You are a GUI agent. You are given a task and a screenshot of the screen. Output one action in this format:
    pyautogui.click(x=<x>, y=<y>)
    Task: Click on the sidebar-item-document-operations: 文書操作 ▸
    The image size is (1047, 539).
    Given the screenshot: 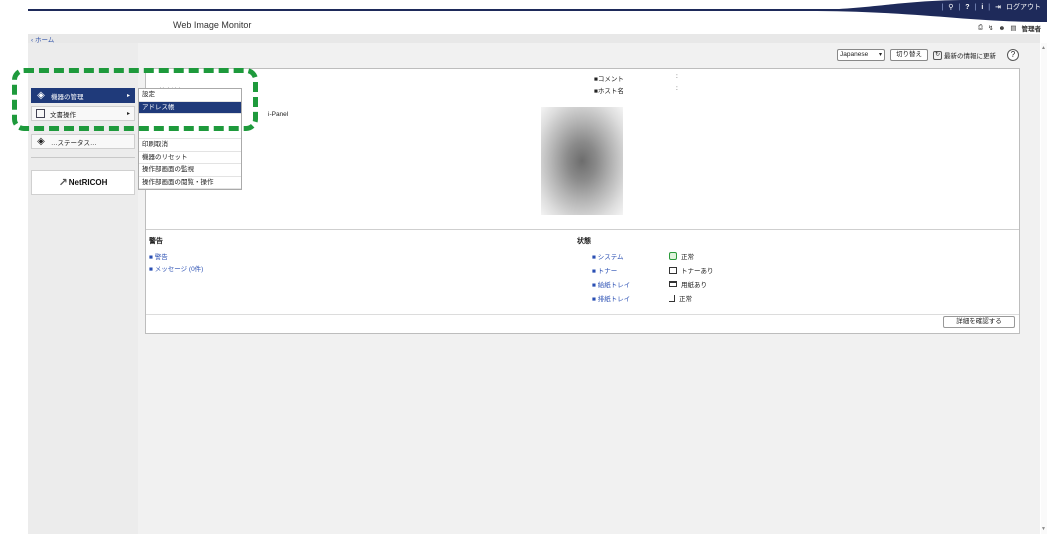 What is the action you would take?
    pyautogui.click(x=83, y=113)
    